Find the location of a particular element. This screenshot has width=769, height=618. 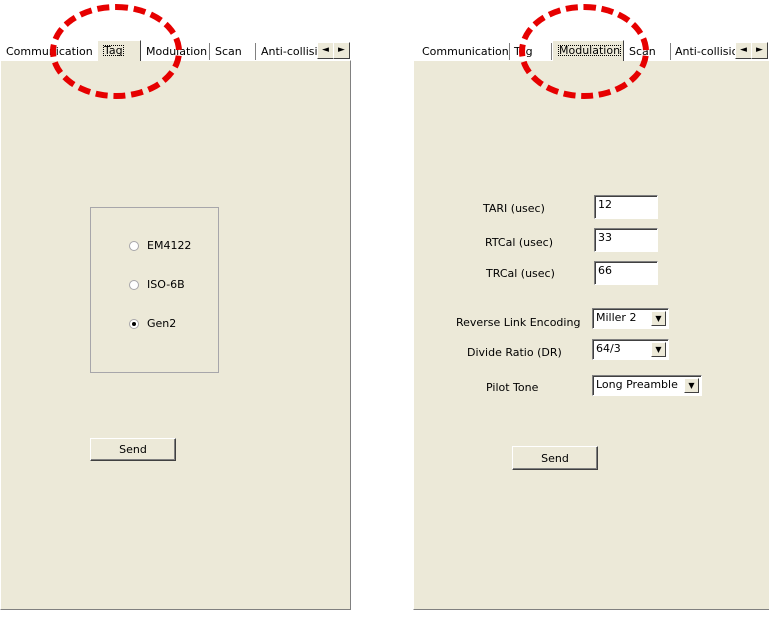

radio-label: Gen2 is located at coordinates (162, 323).